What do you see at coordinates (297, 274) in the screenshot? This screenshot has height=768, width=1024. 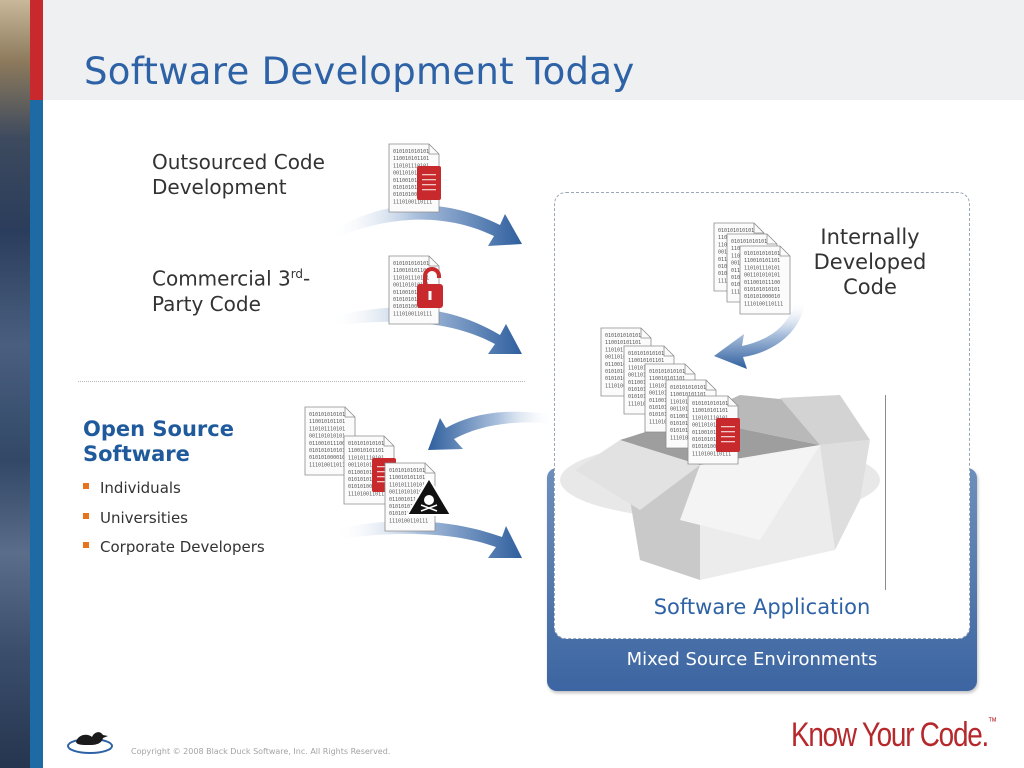 I see `commercial-label-sup: rd` at bounding box center [297, 274].